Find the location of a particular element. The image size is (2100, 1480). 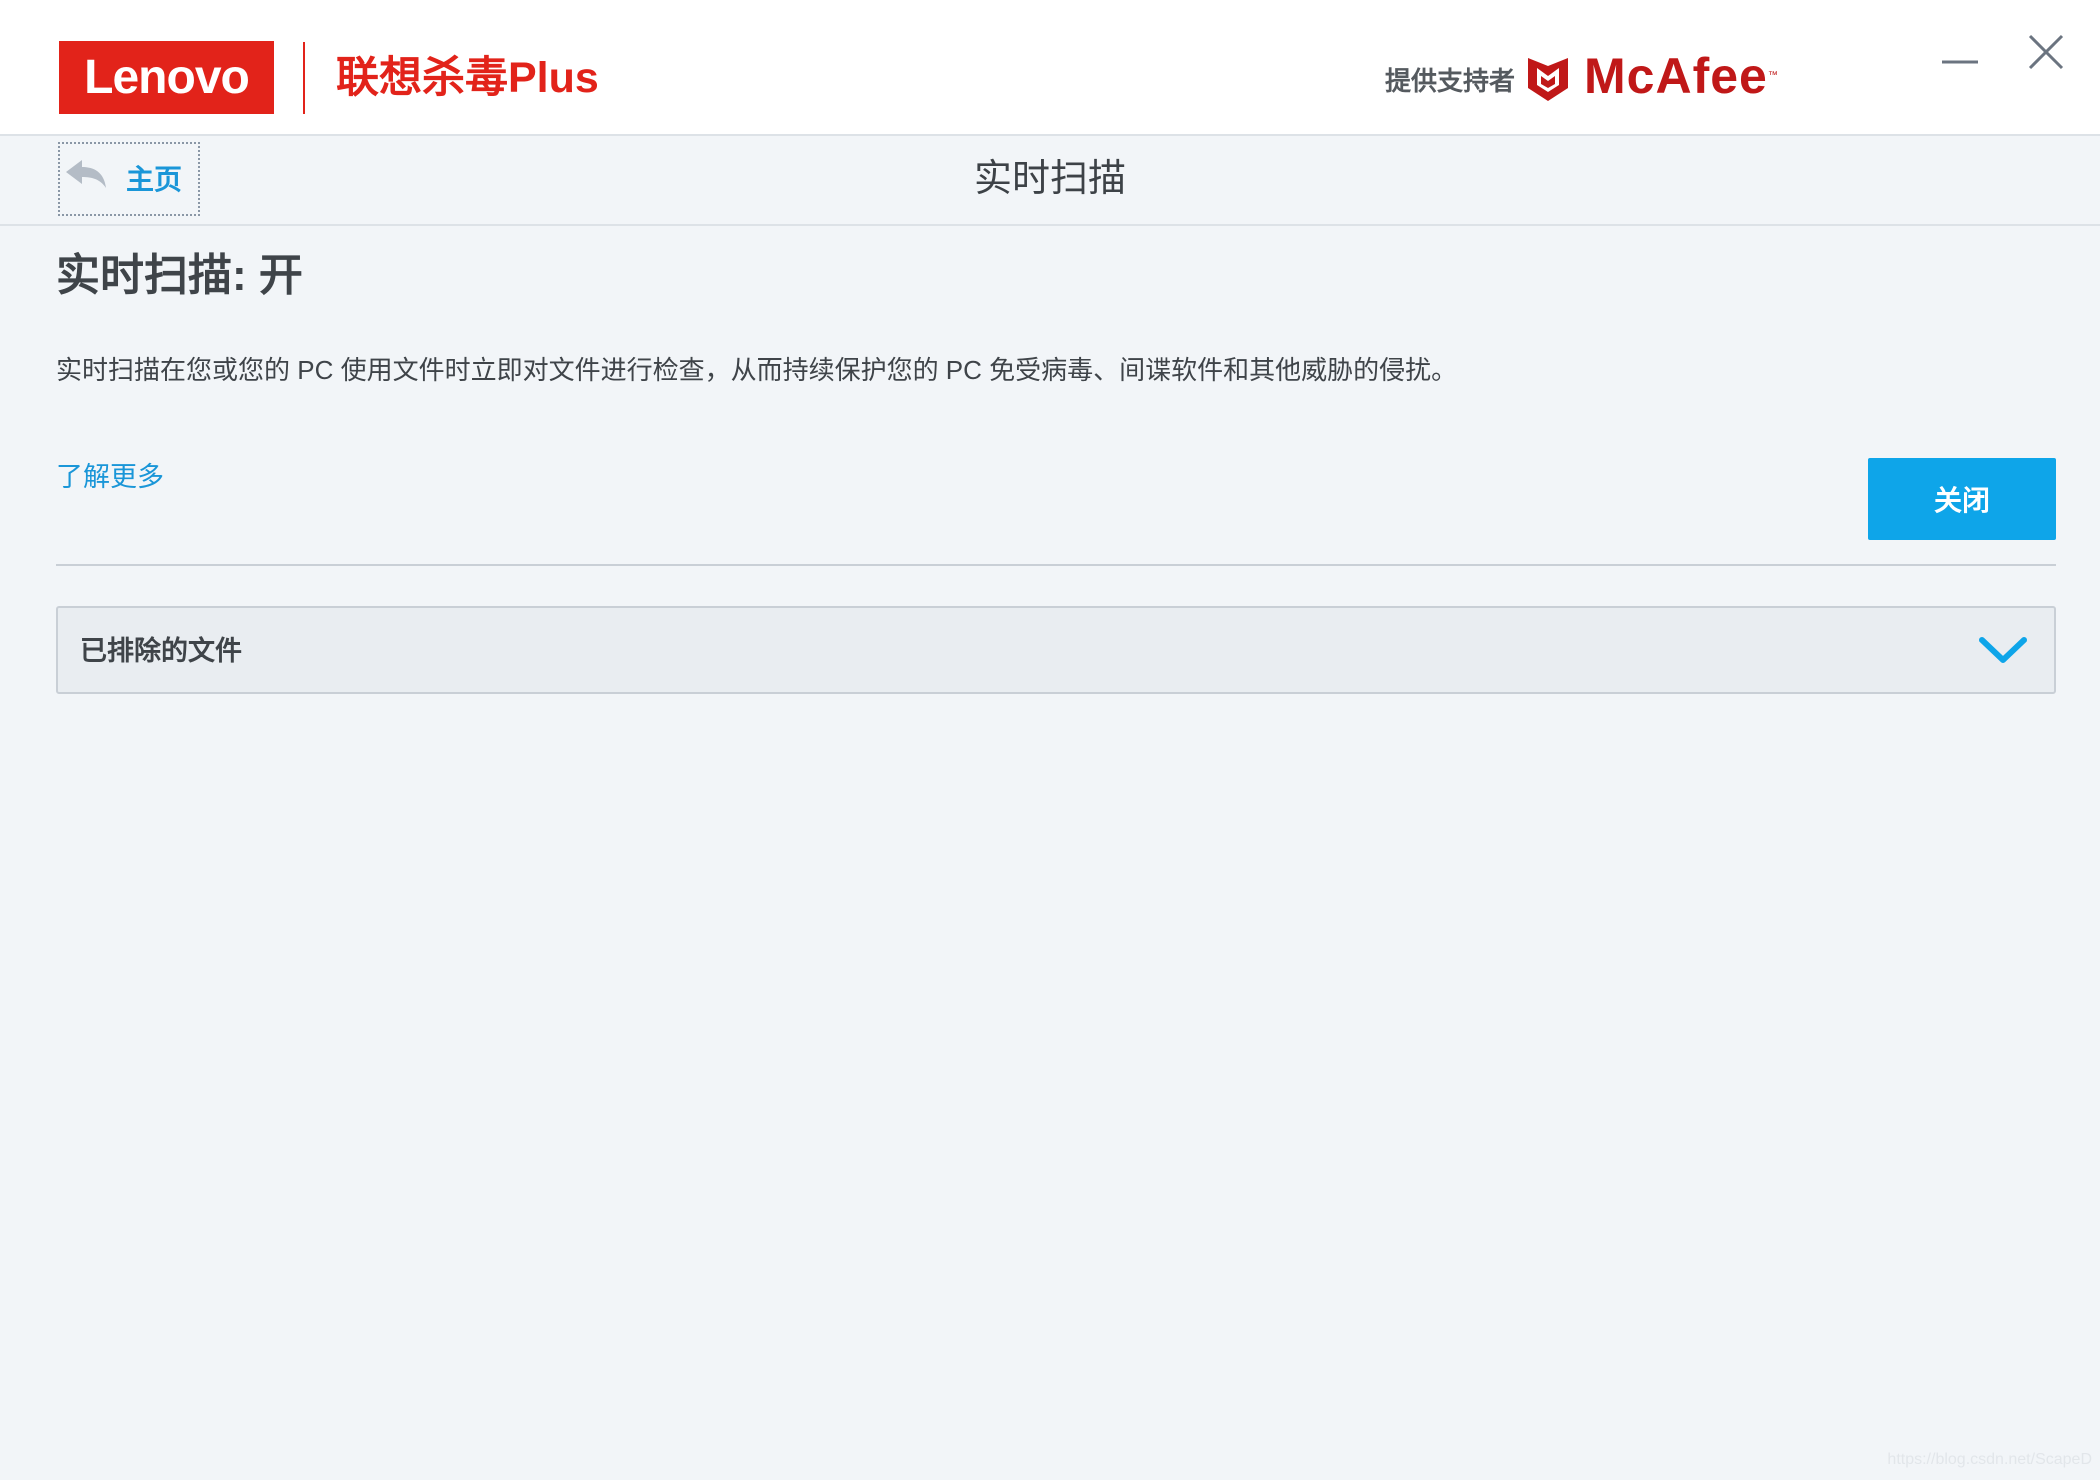

lenovo-logo: Lenovo is located at coordinates (166, 77).